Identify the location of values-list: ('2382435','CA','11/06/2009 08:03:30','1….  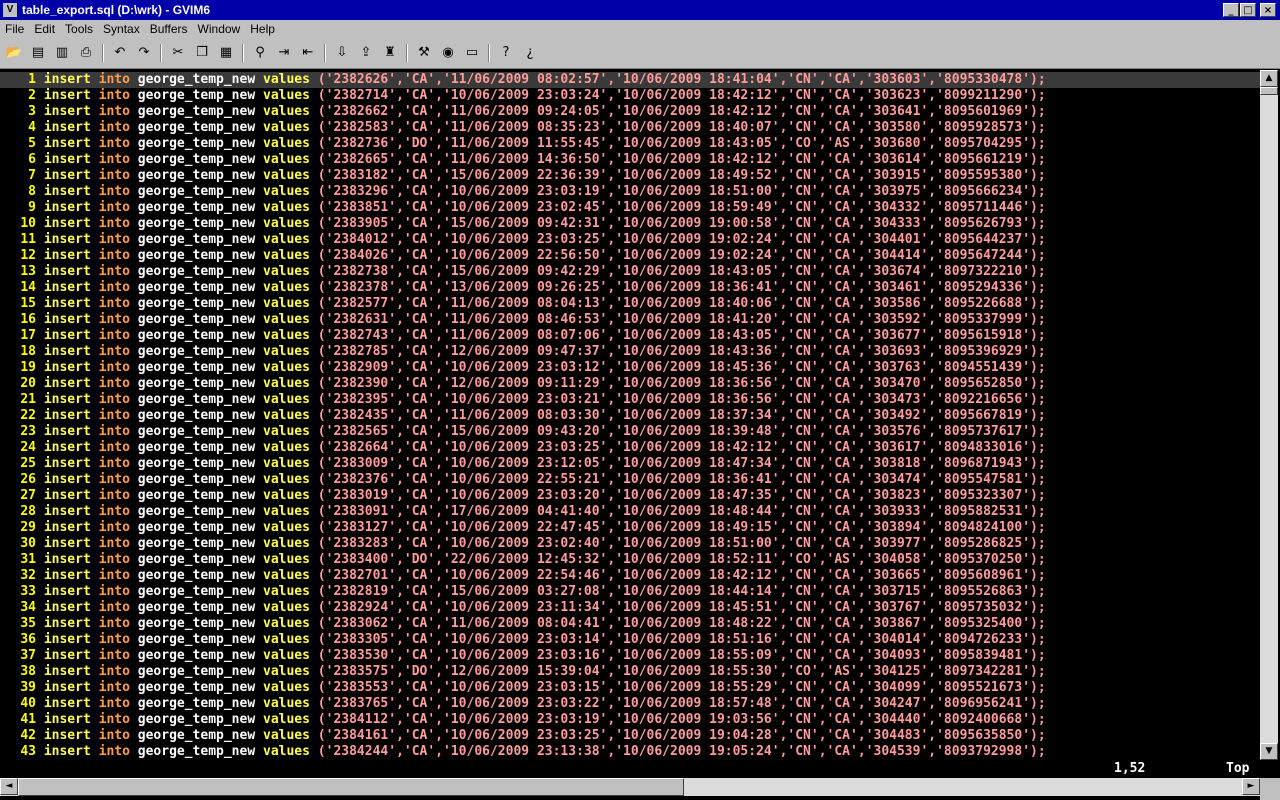
(681, 415).